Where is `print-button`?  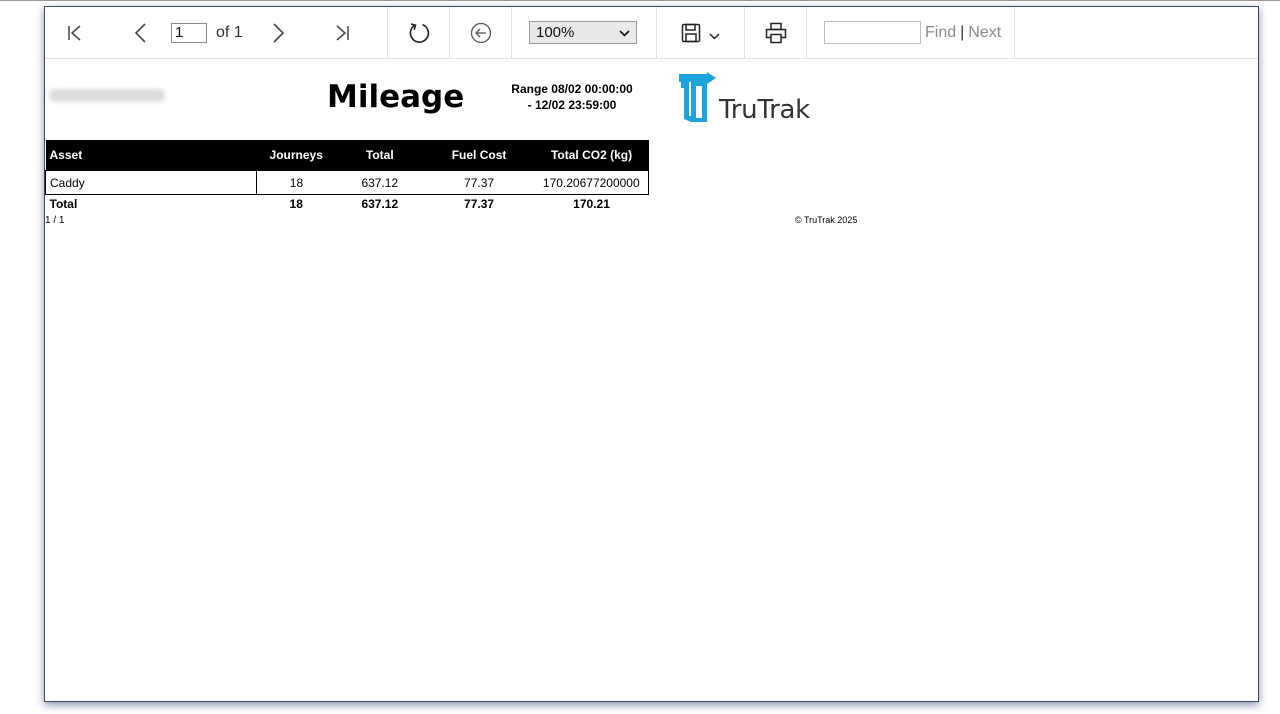
print-button is located at coordinates (776, 33).